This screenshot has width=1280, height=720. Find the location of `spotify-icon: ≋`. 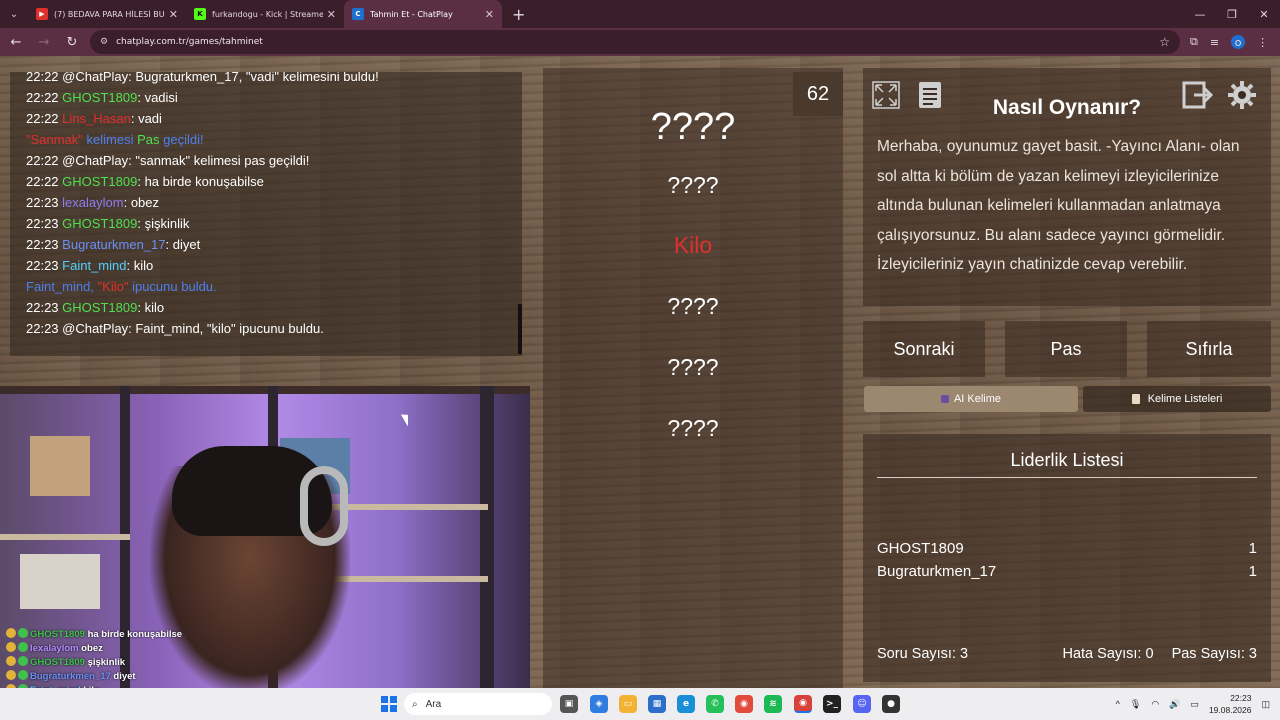

spotify-icon: ≋ is located at coordinates (773, 704).